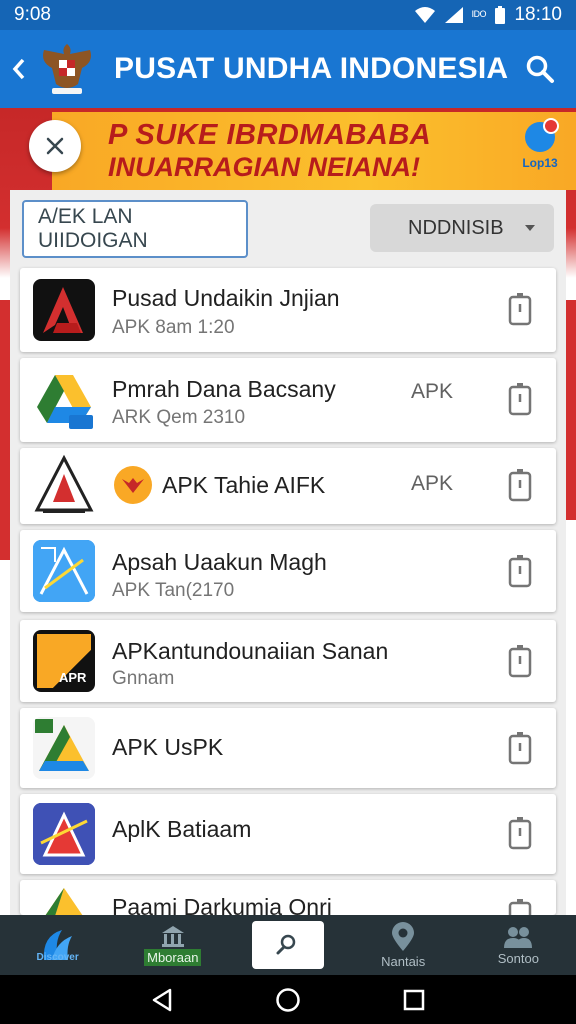 This screenshot has width=576, height=1024. I want to click on promo-badge-text: Lop13, so click(540, 163).